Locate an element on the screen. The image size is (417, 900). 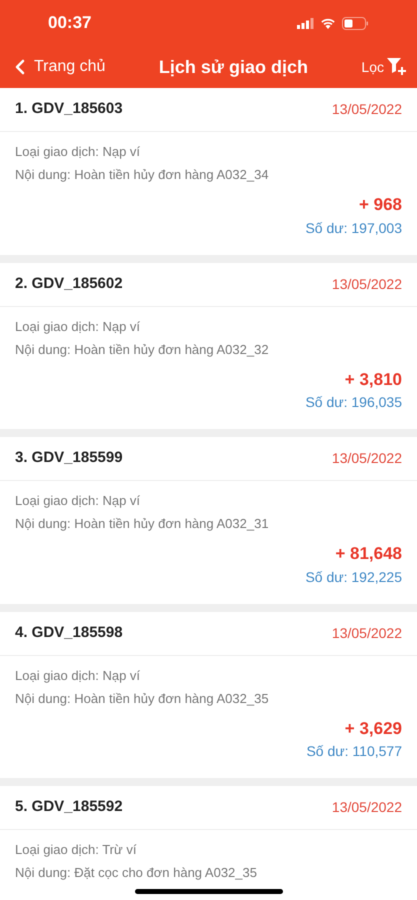
transaction-amount: + 81,648 is located at coordinates (368, 554).